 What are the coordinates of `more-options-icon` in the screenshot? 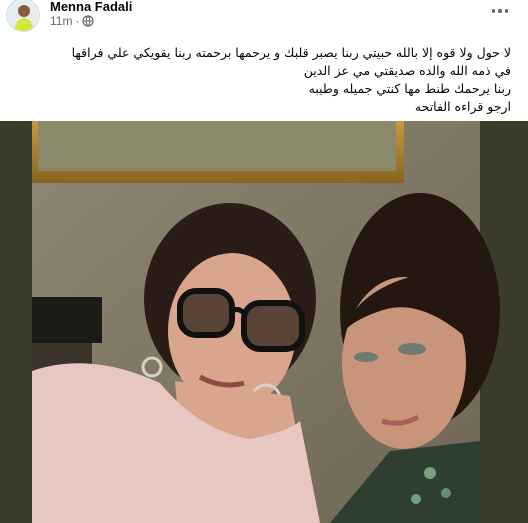 It's located at (500, 11).